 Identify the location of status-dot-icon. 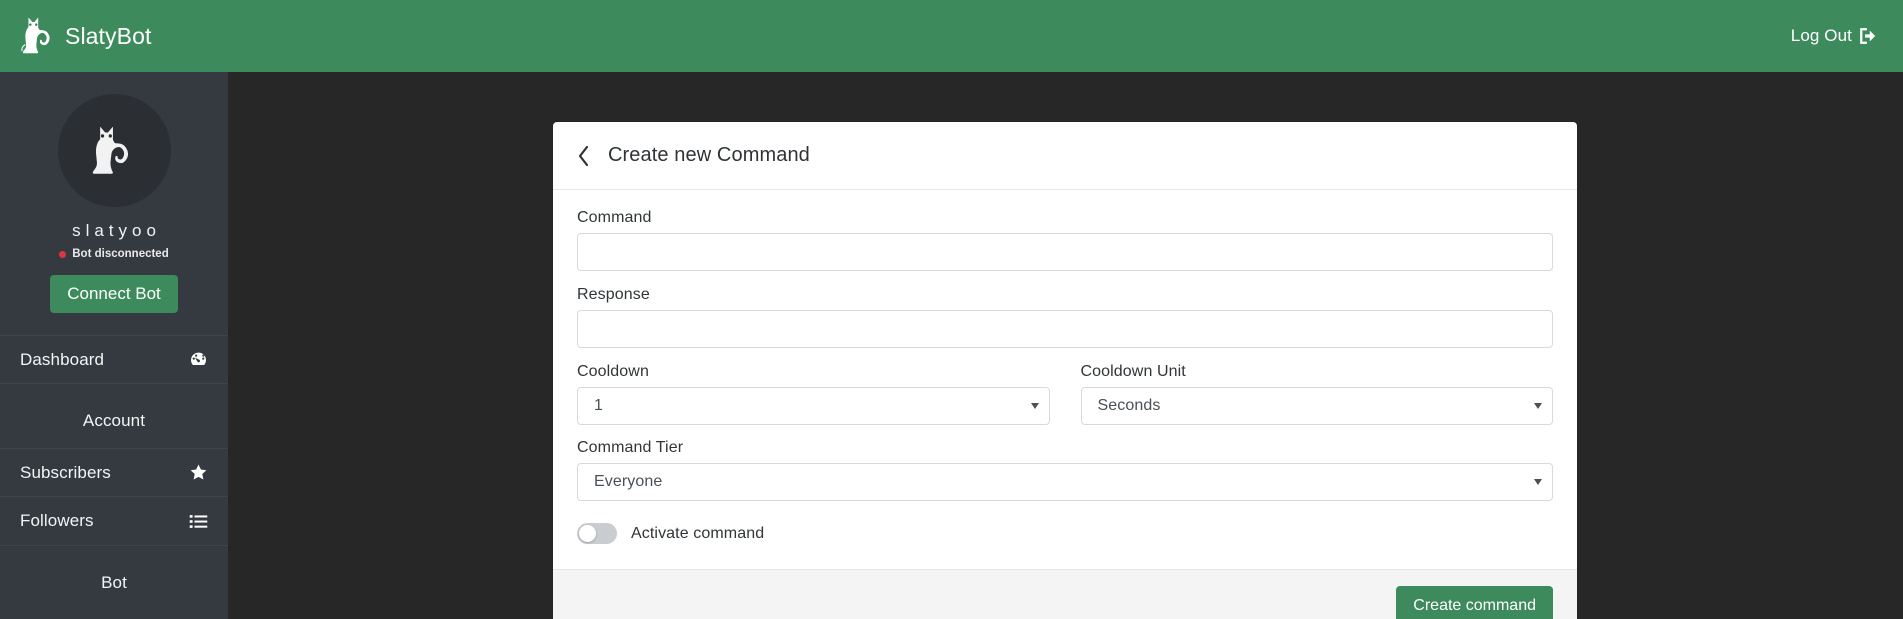
(63, 254).